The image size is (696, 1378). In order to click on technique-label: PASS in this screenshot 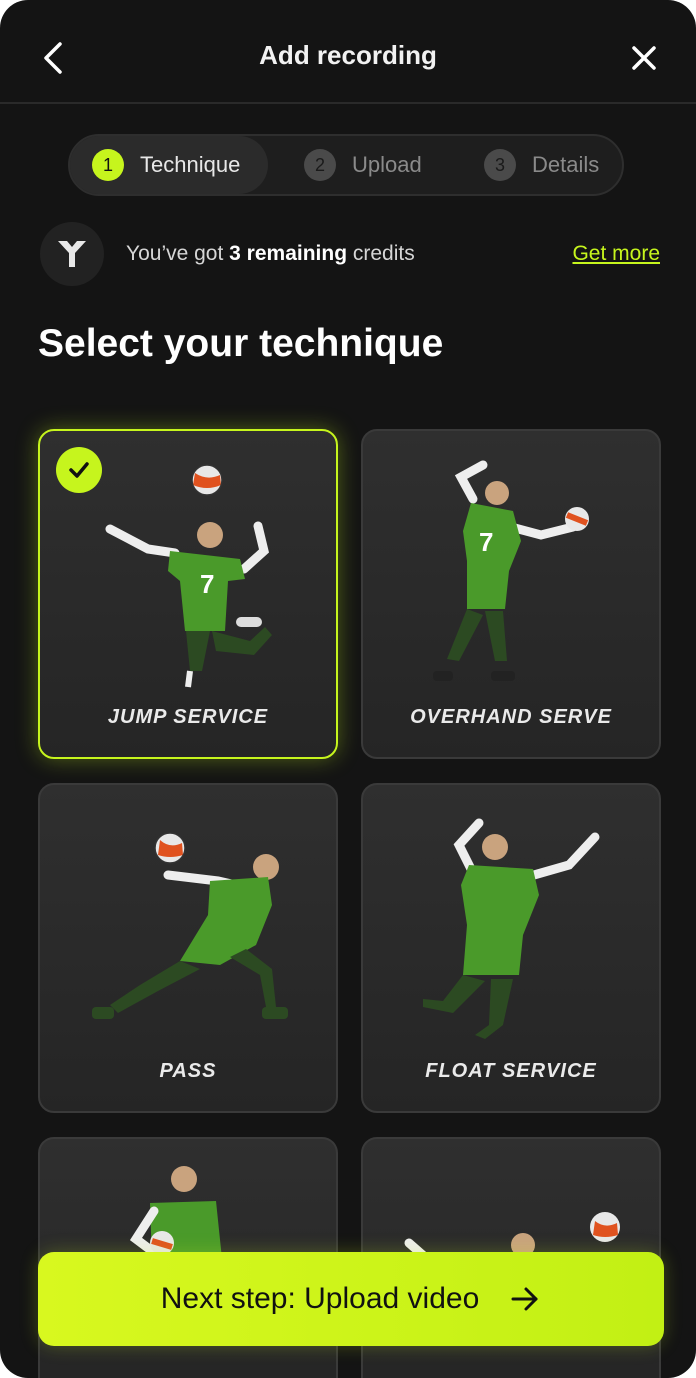, I will do `click(188, 1071)`.